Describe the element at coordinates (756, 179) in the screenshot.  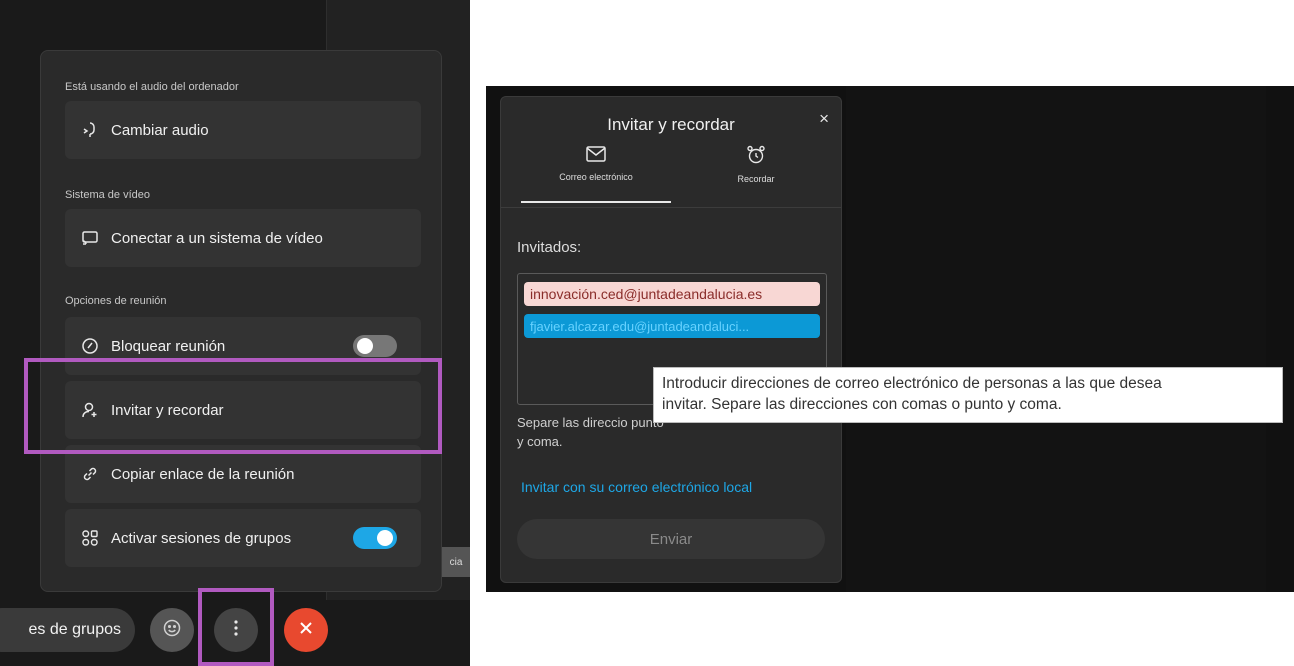
I see `tab-remind-label: Recordar` at that location.